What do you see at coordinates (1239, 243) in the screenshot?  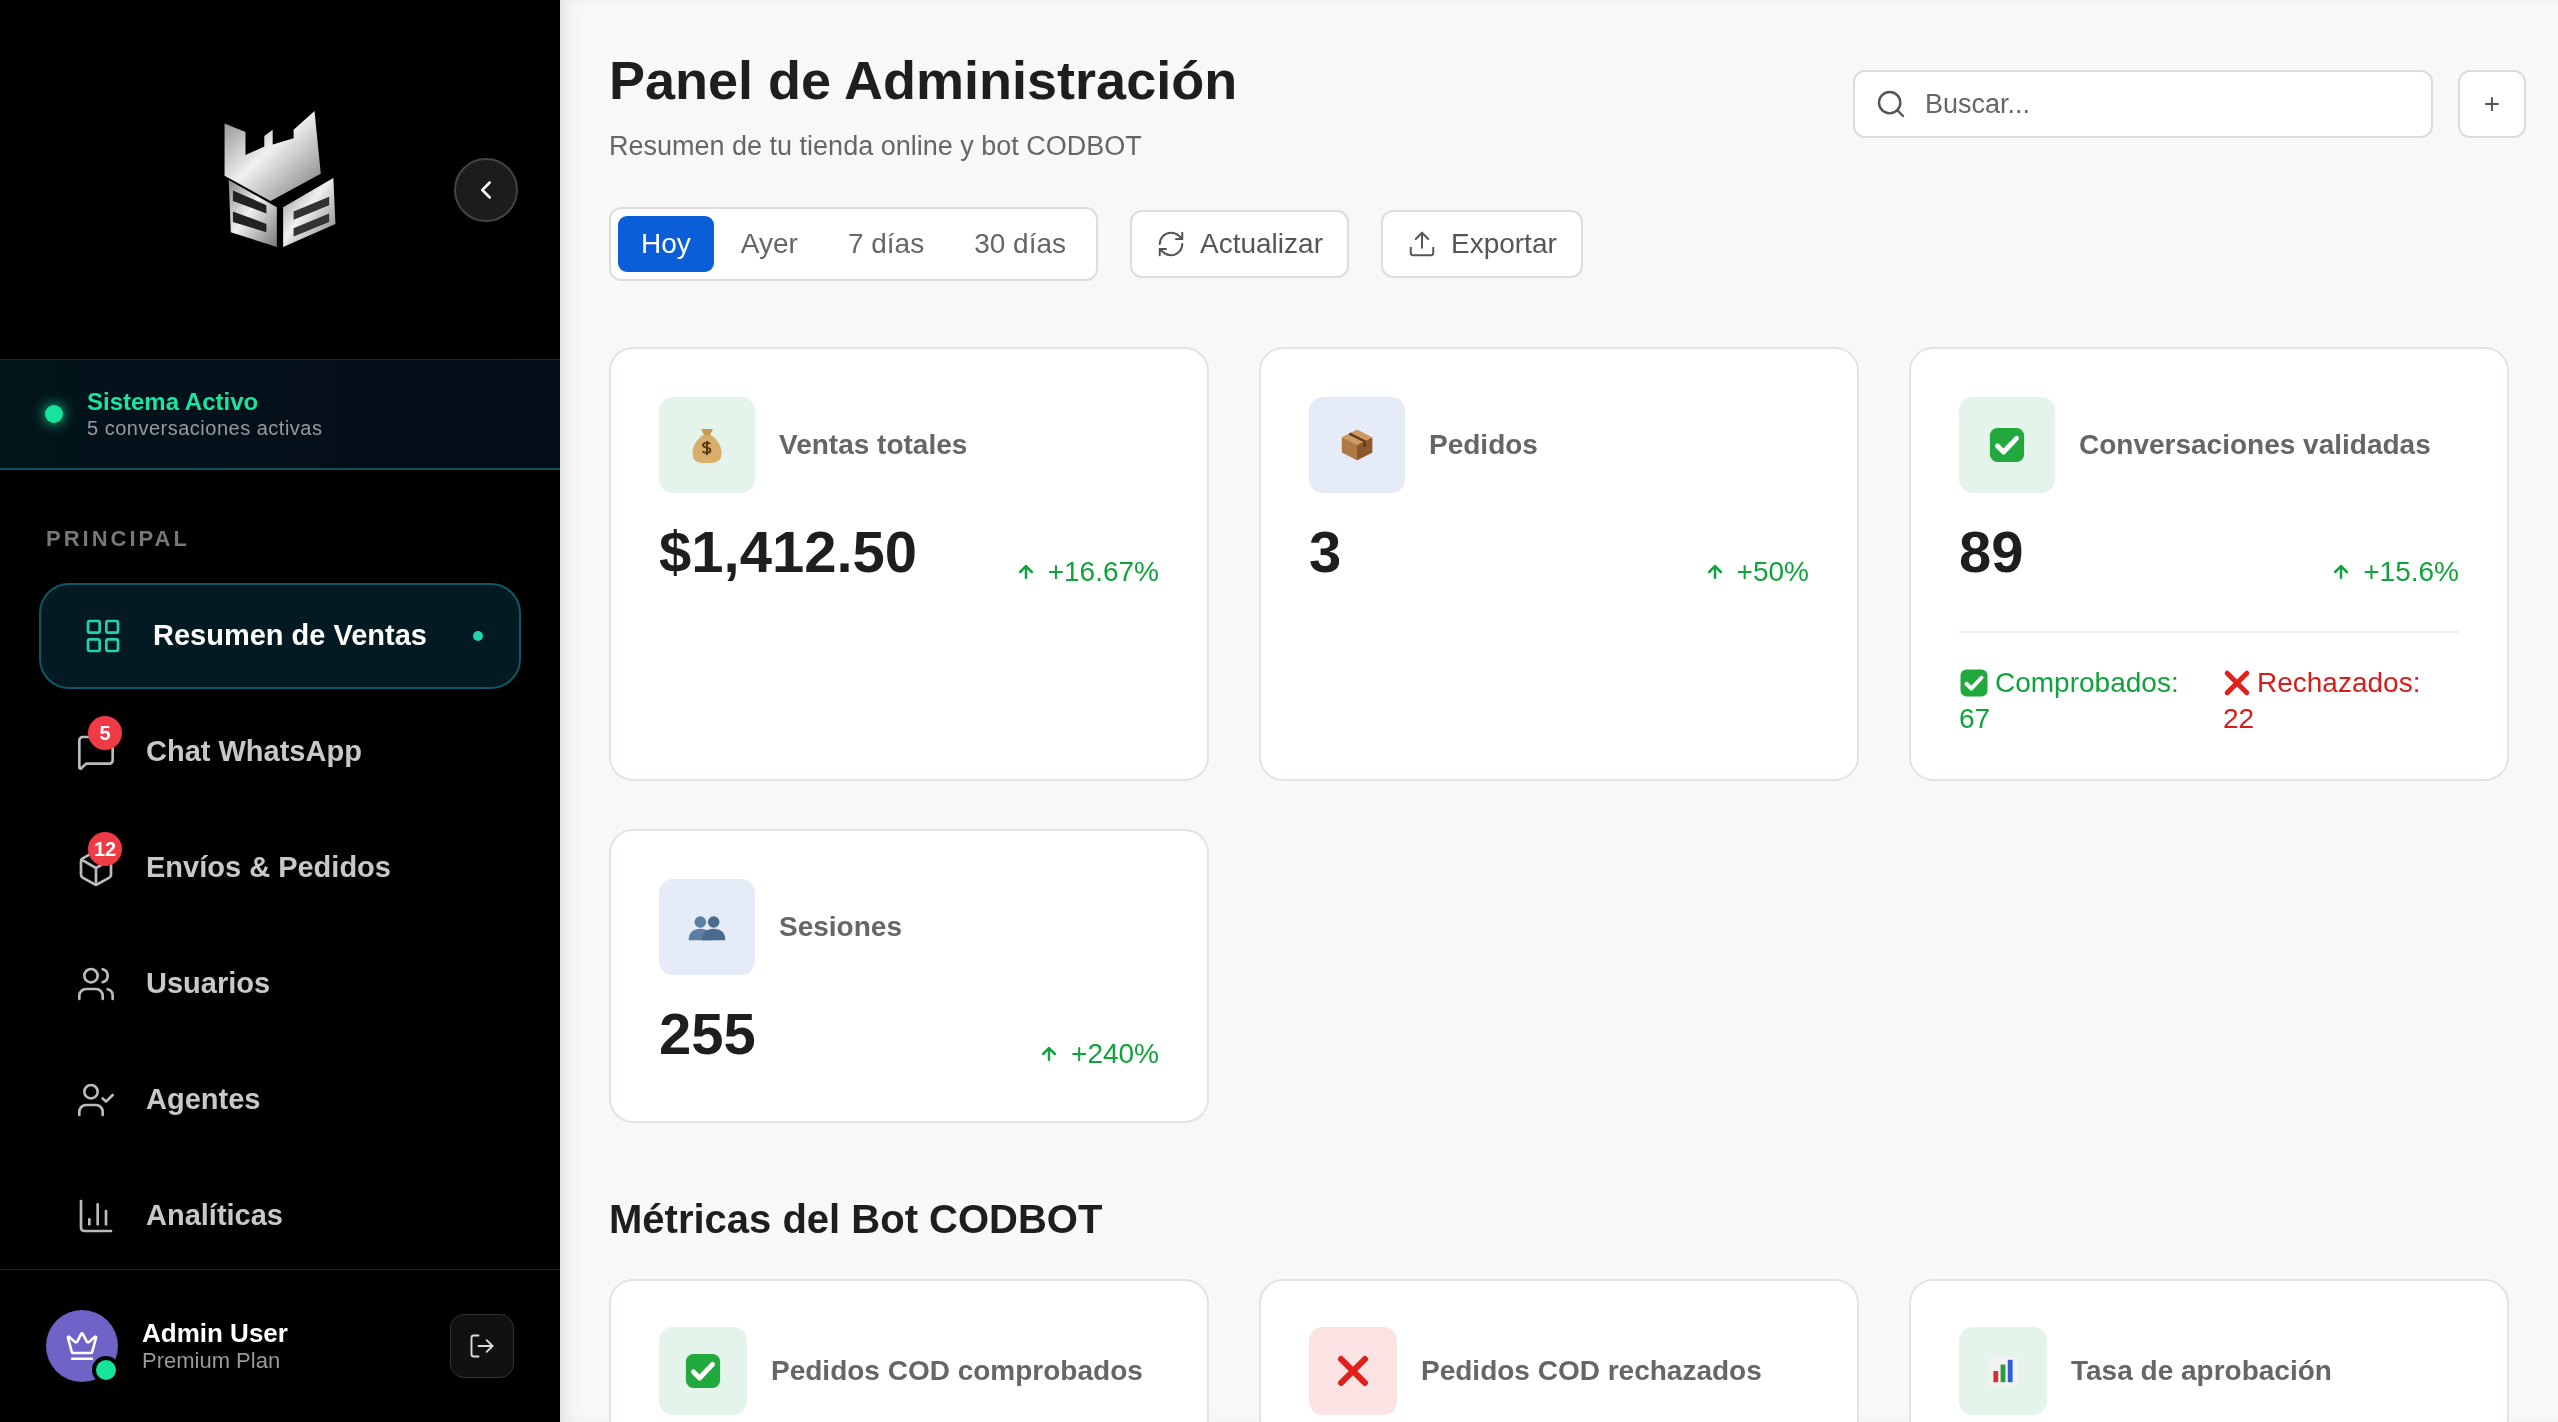 I see `action-button: Actualizar` at bounding box center [1239, 243].